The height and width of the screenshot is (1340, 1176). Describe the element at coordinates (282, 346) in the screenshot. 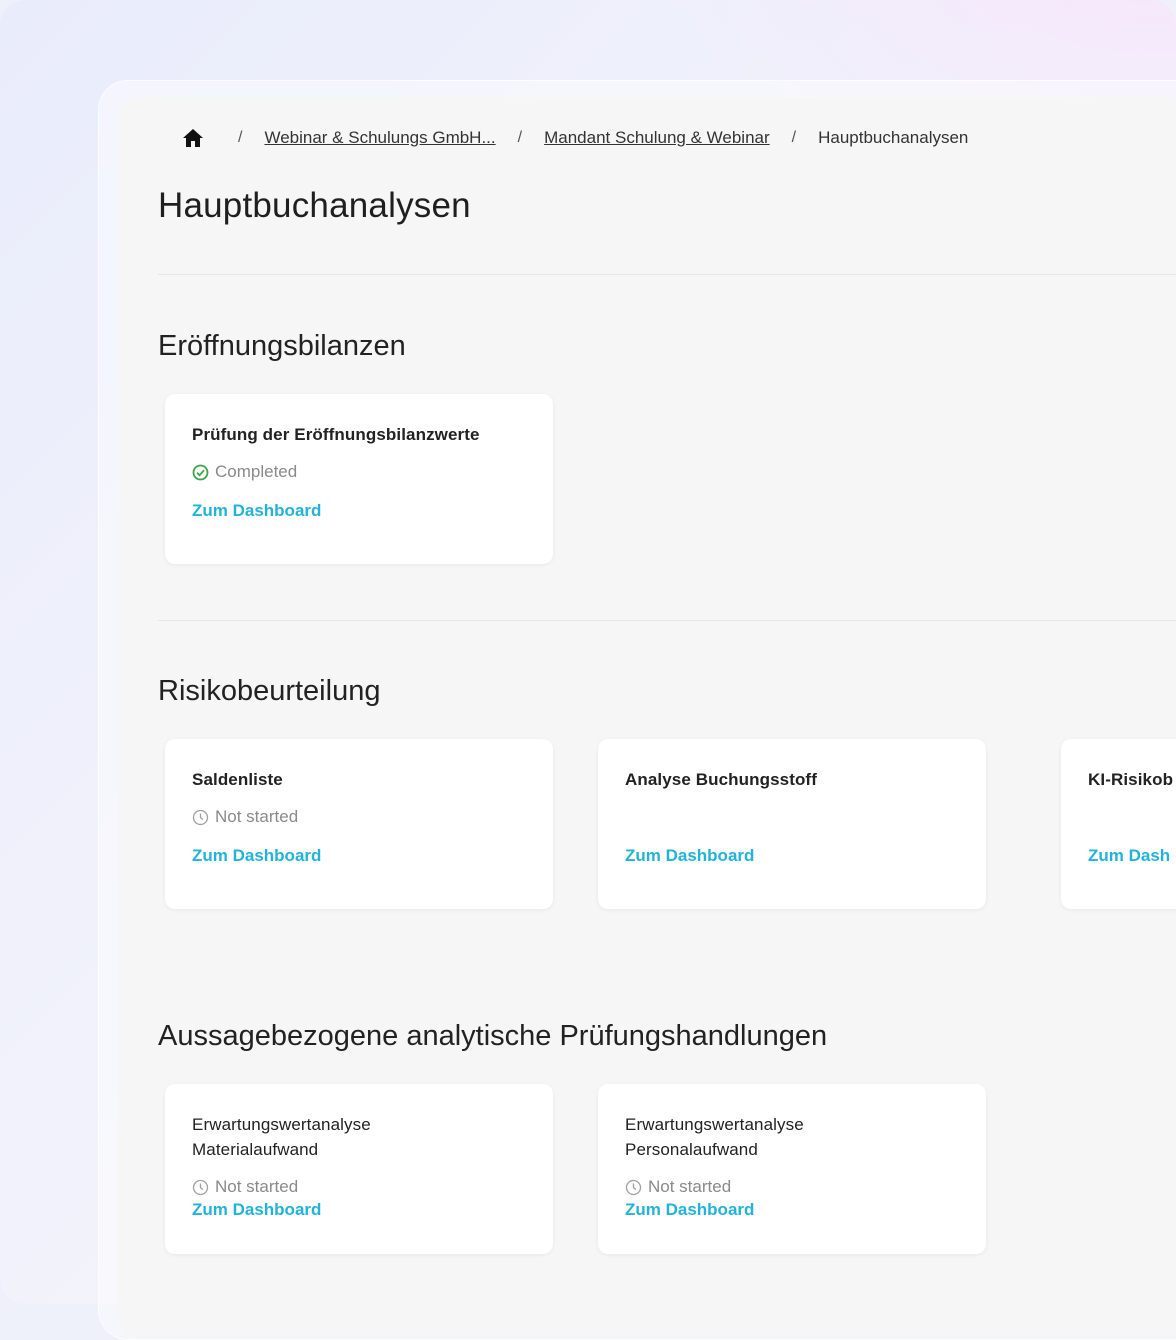

I see `section-title-eroeffnungsbilanzen: Eröffnungsbilanzen` at that location.